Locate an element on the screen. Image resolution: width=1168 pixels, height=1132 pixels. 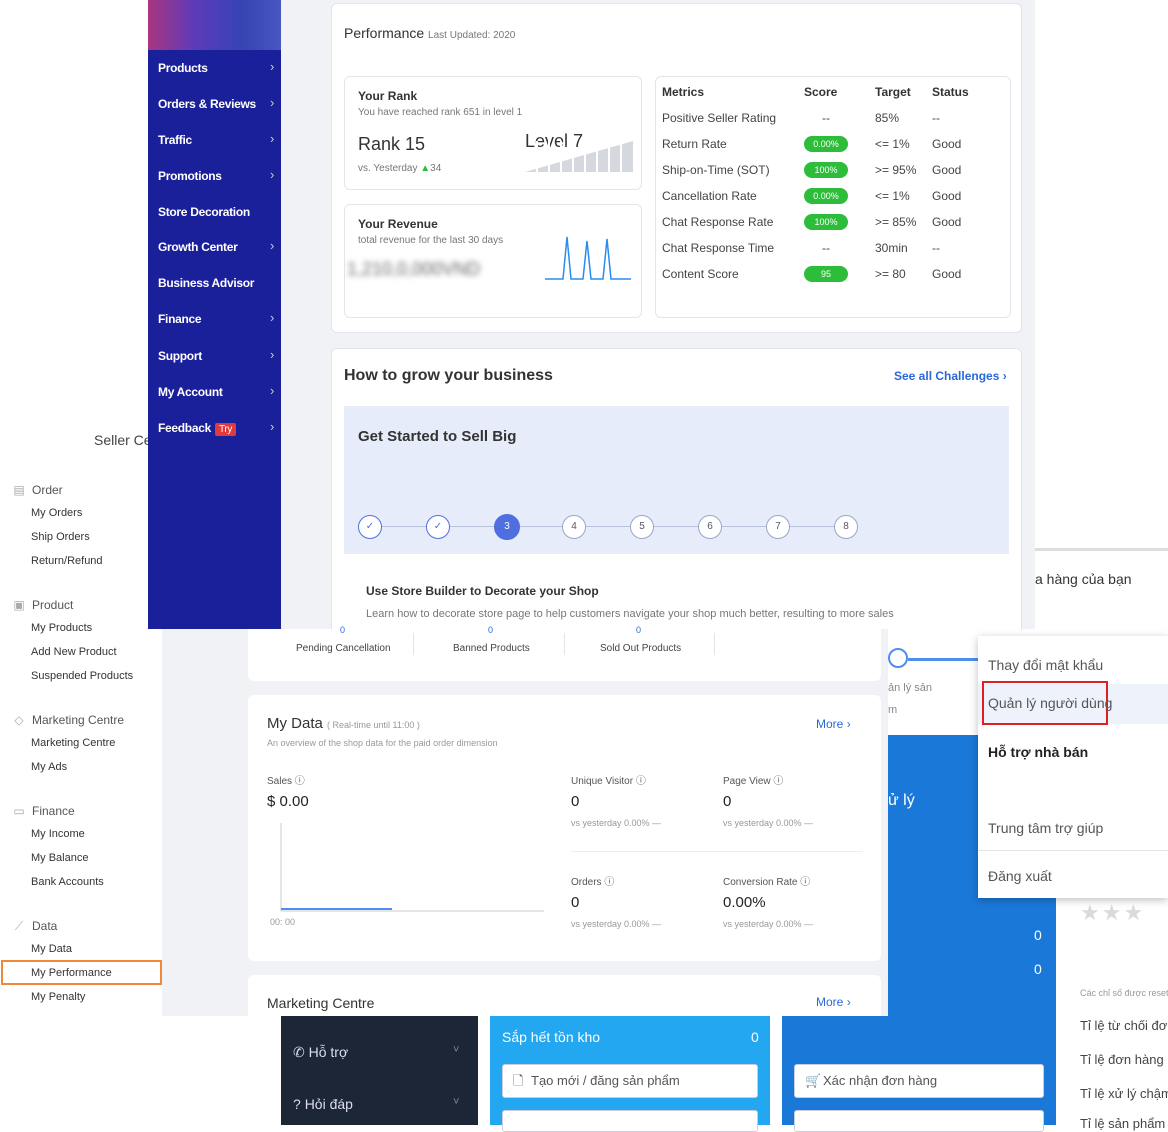
nav-item-feedback: Feedback Try › is located at coordinates (218, 427).